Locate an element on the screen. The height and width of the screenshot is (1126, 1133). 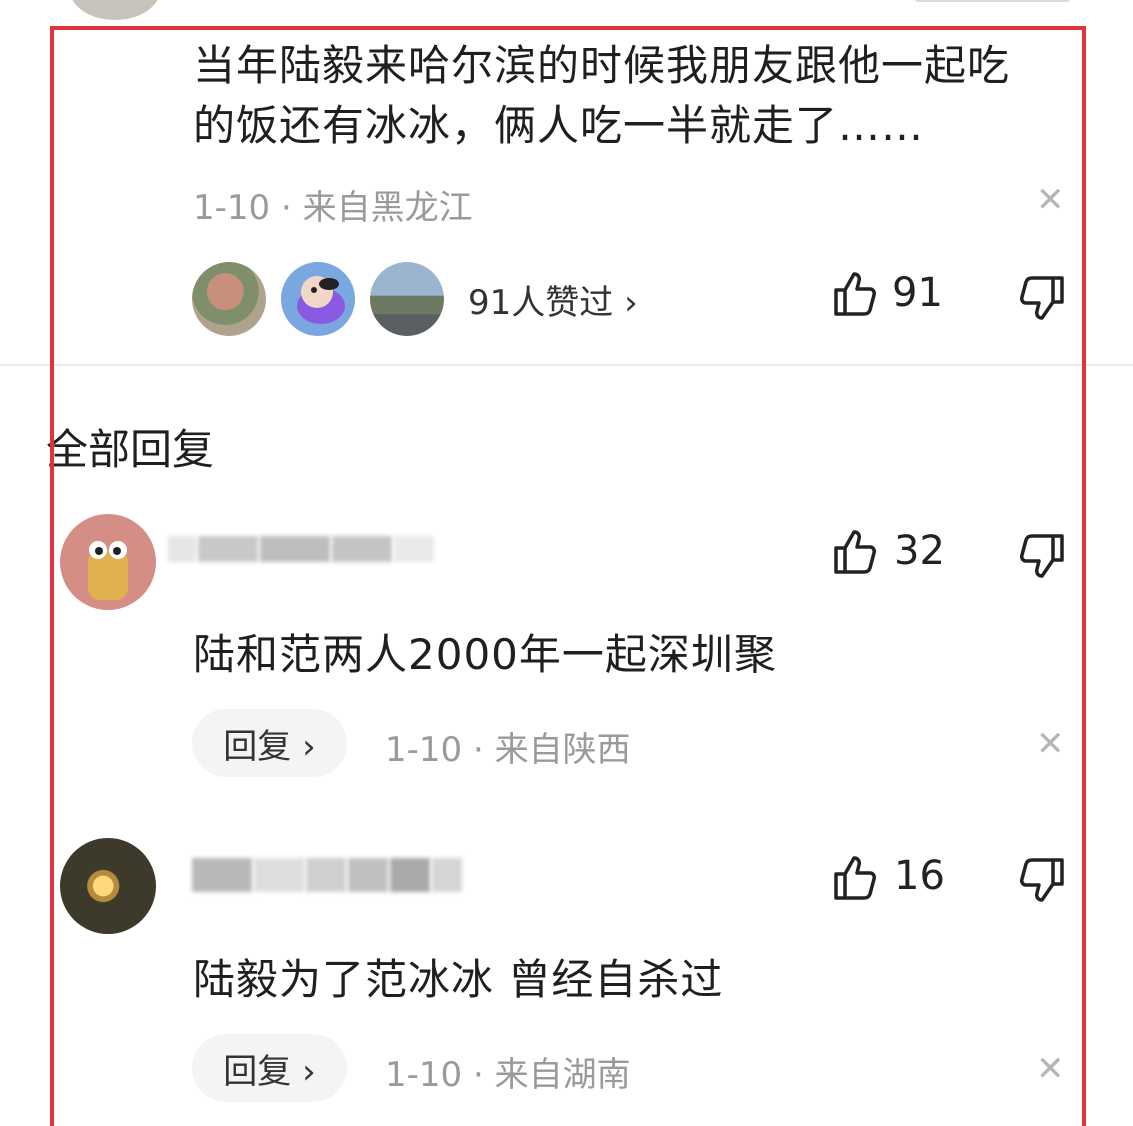
liked-by-link: 91人赞过 › is located at coordinates (553, 299).